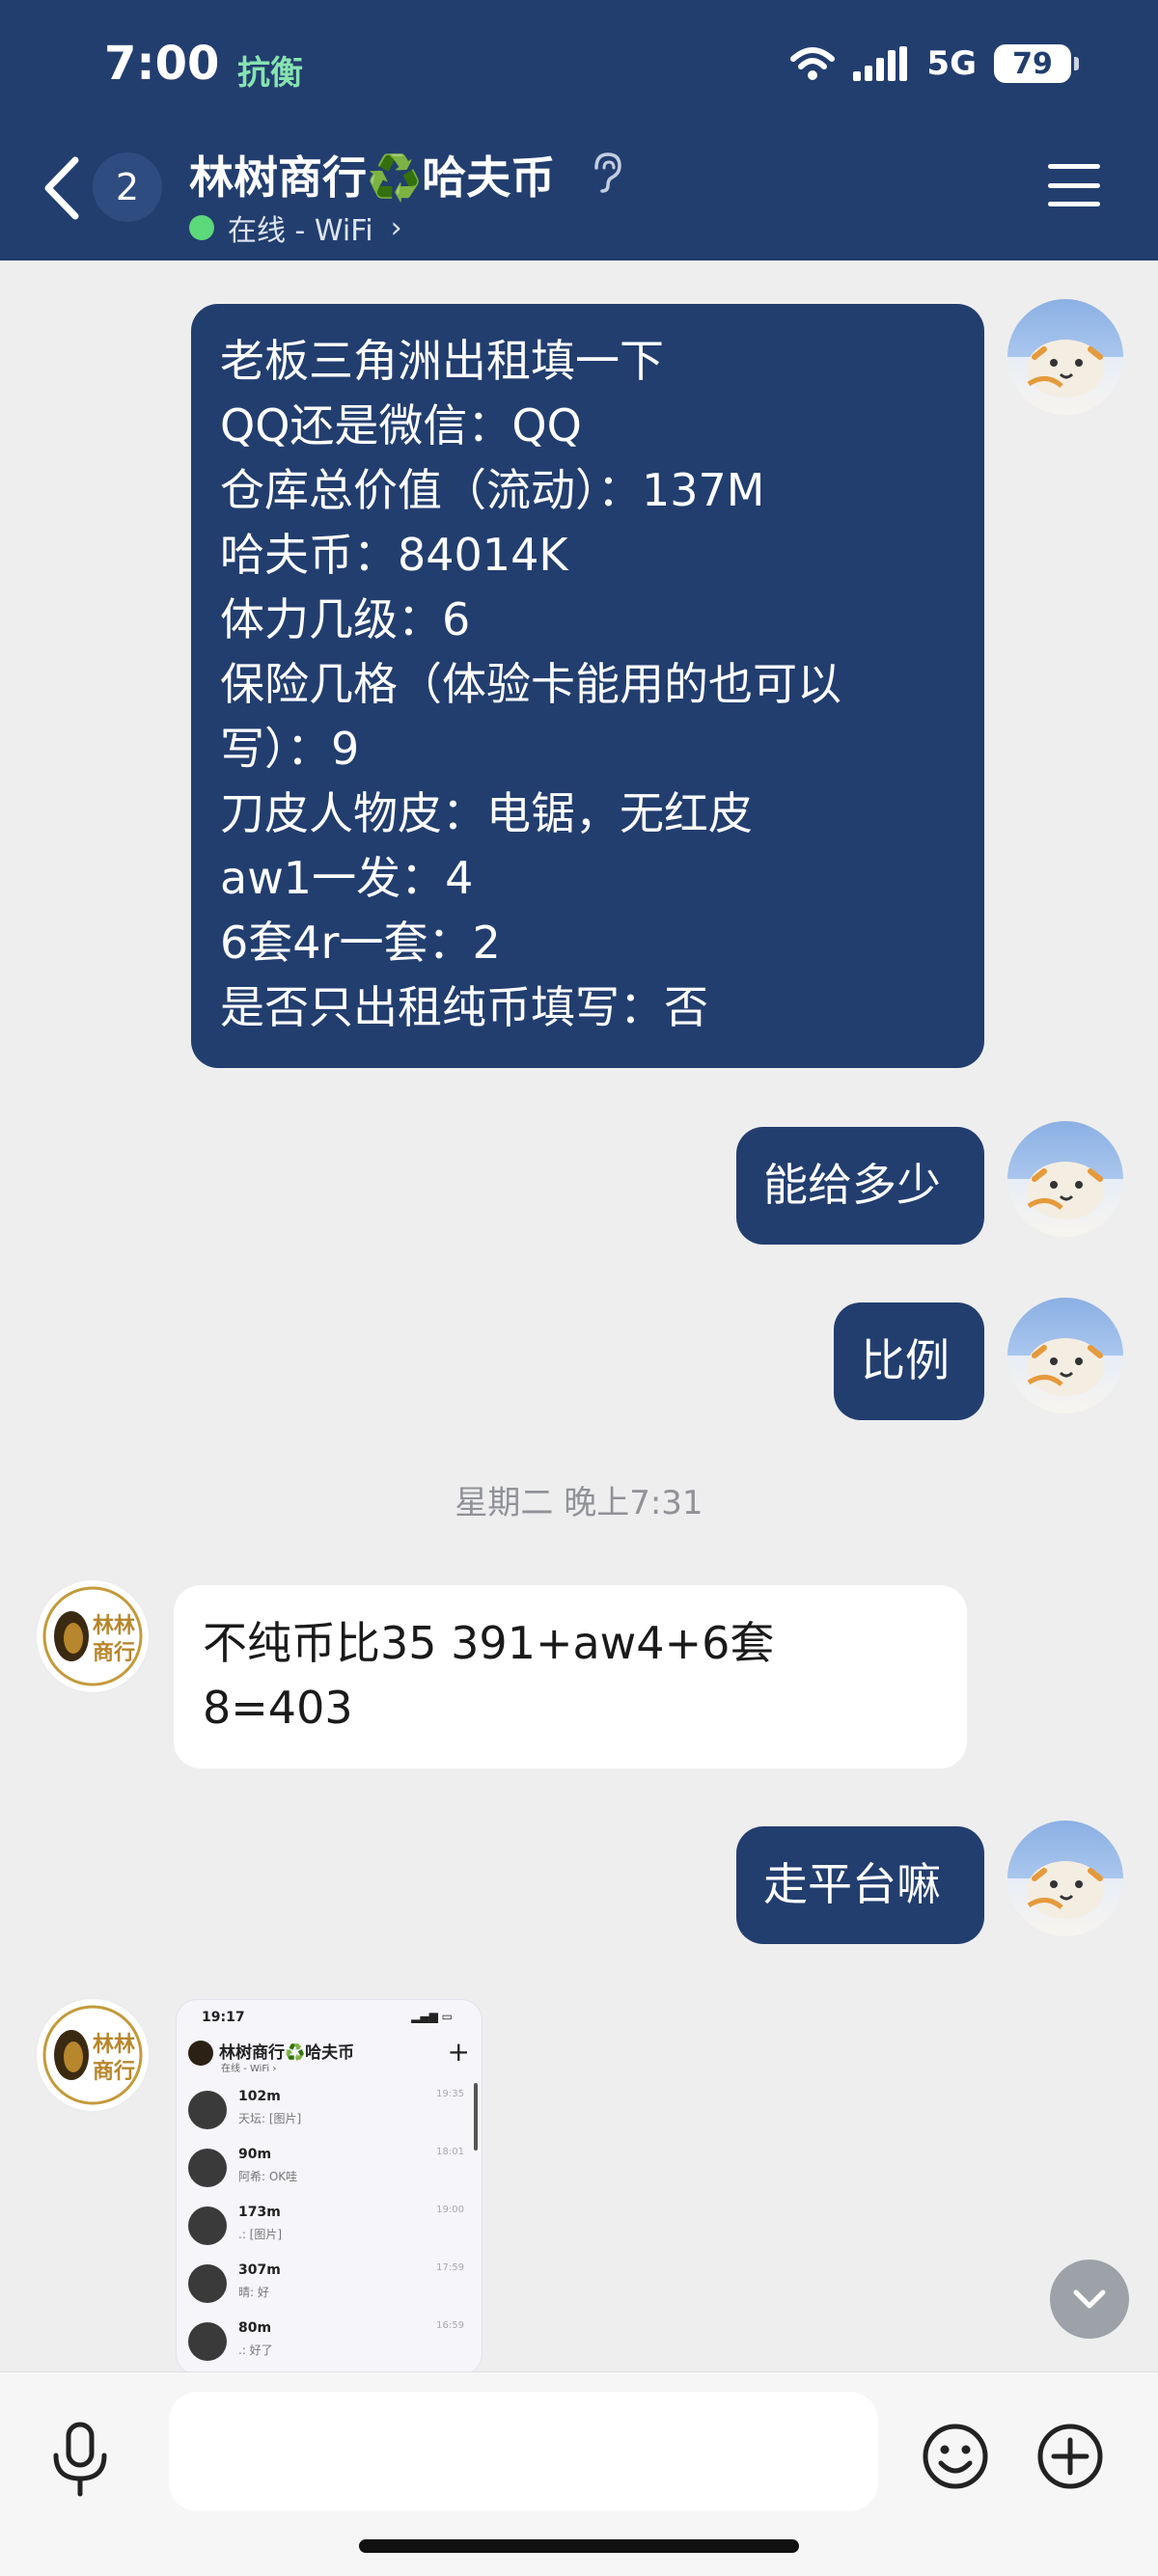 This screenshot has height=2576, width=1158. I want to click on microphone-icon, so click(80, 2459).